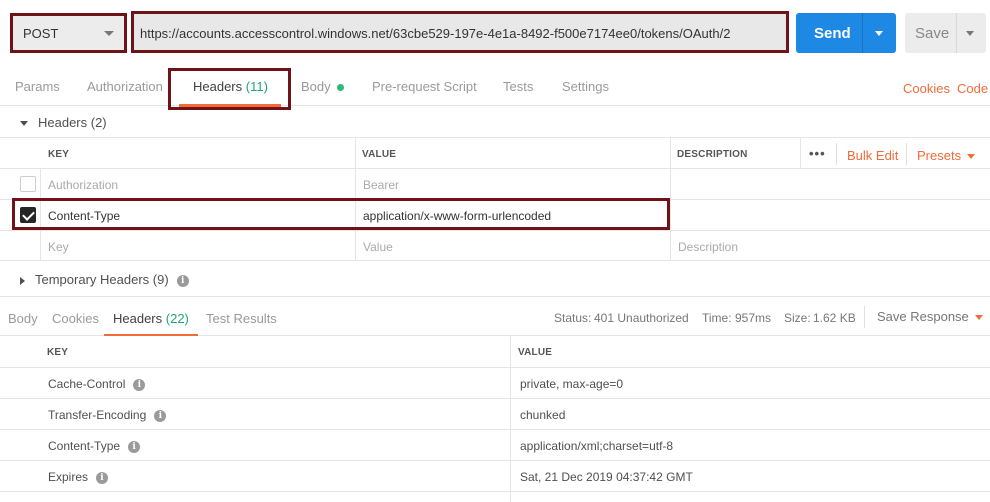  Describe the element at coordinates (585, 86) in the screenshot. I see `tab-settings: Settings` at that location.